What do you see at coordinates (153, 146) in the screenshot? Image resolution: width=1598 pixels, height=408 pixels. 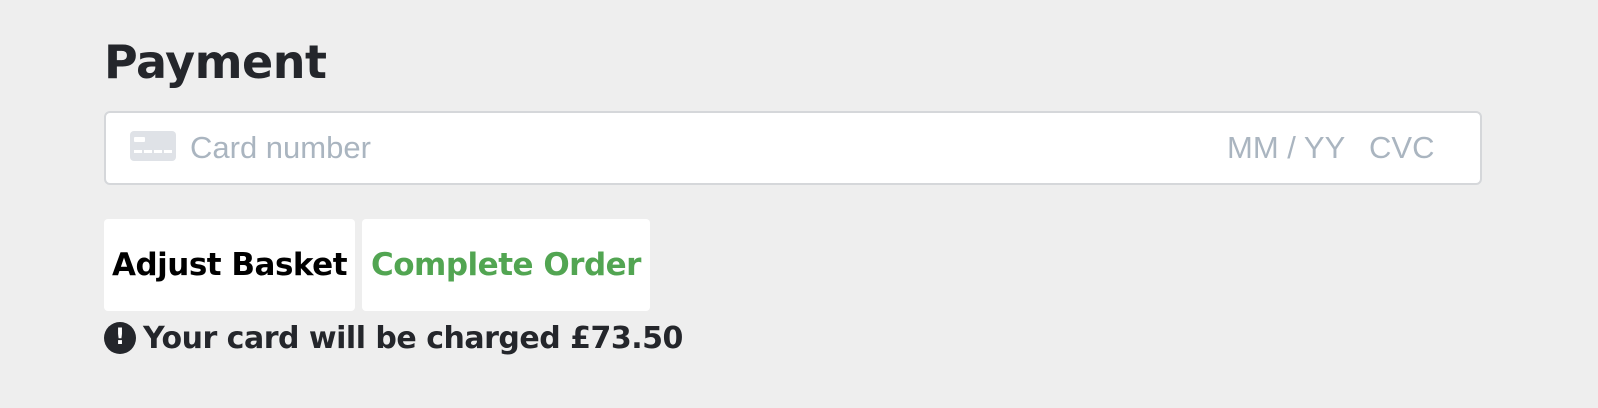 I see `credit-card-icon` at bounding box center [153, 146].